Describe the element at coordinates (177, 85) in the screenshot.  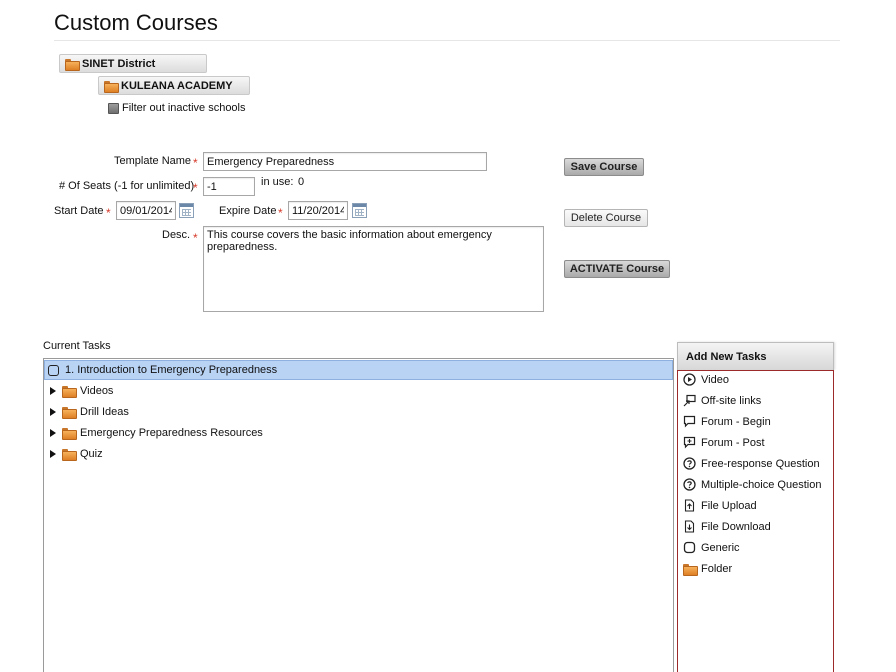
I see `school-label: KULEANA ACADEMY` at that location.